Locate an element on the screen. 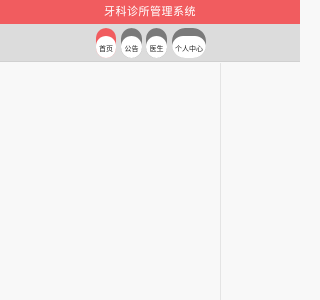  tab-doctor-label: 医生 is located at coordinates (156, 47).